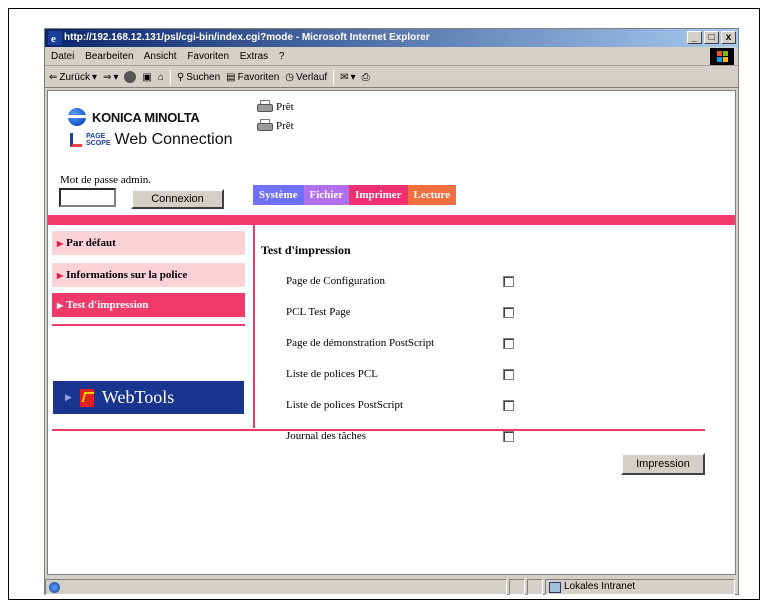 This screenshot has height=608, width=768. I want to click on checkbox-postscript-demo, so click(508, 343).